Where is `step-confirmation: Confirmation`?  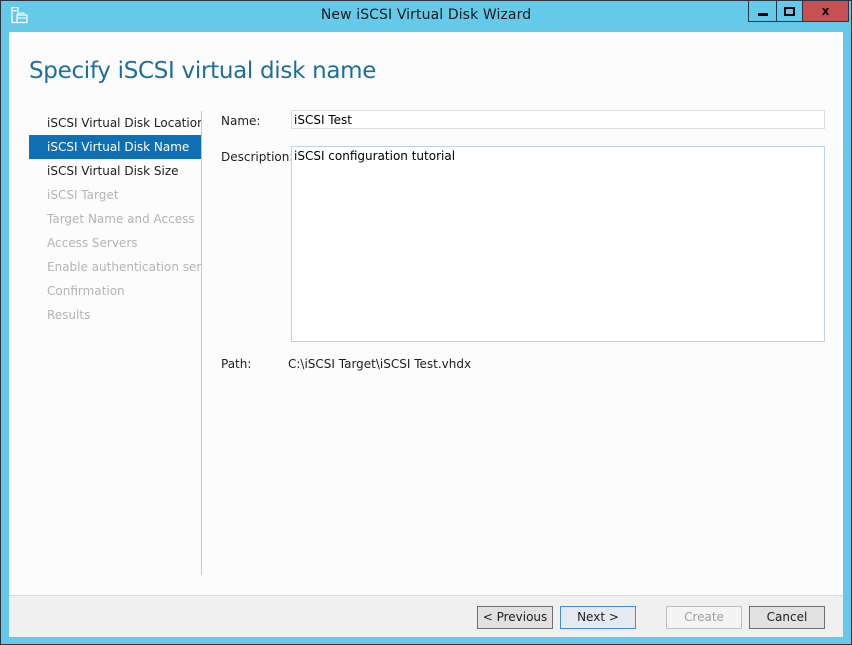
step-confirmation: Confirmation is located at coordinates (86, 291).